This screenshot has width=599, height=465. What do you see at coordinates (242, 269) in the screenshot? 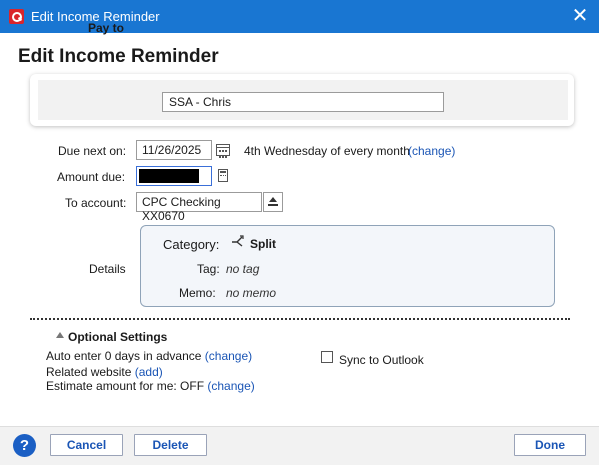
I see `tag-value: no tag` at bounding box center [242, 269].